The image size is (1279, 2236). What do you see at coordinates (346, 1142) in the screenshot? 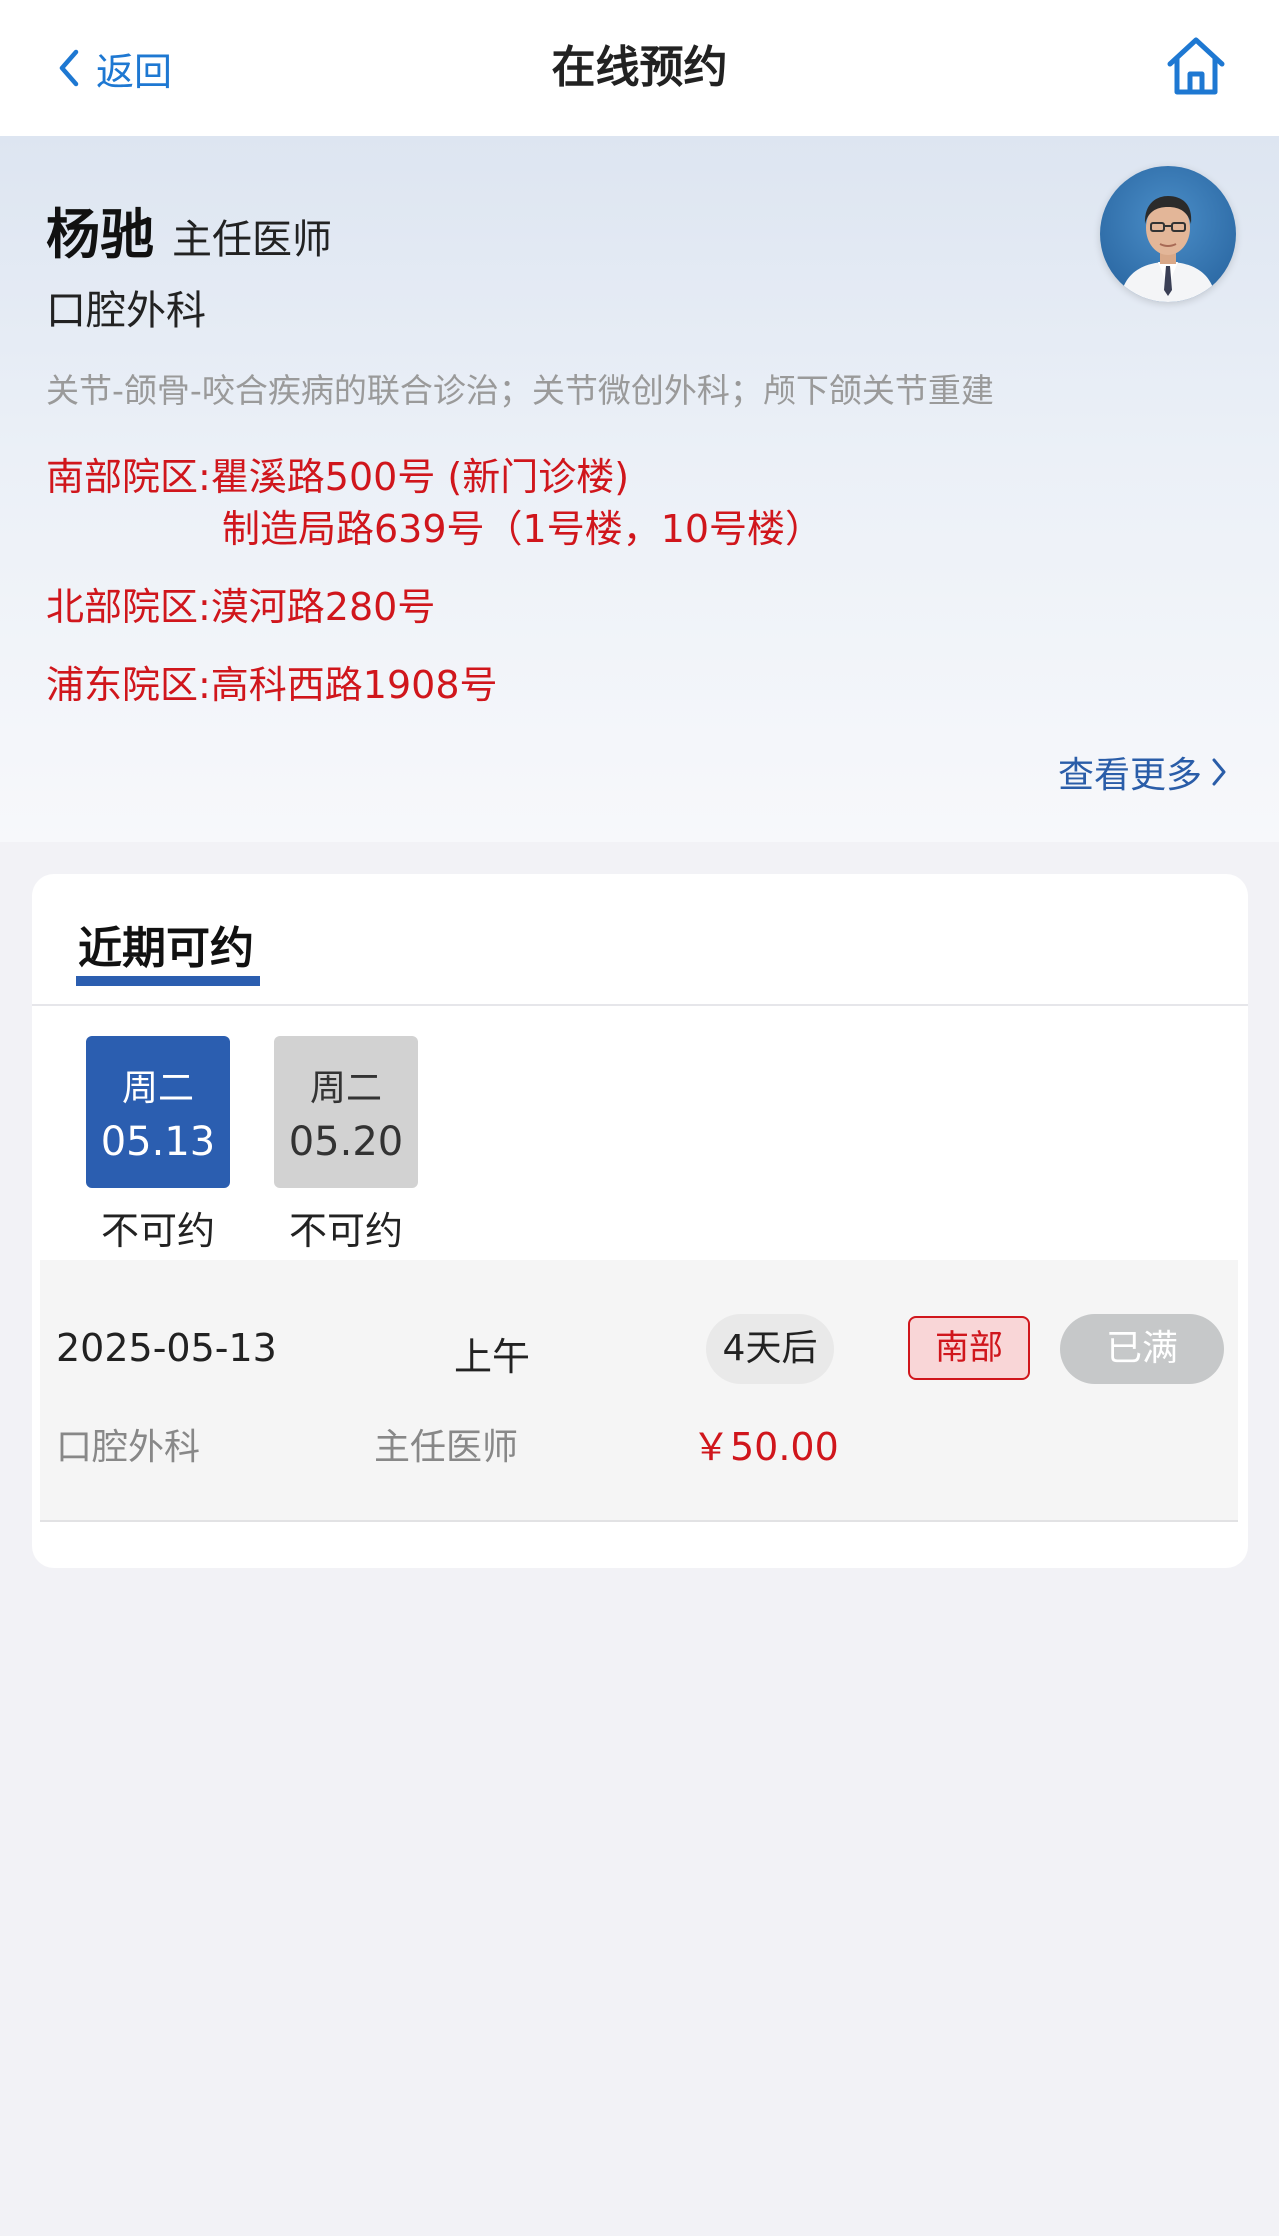
I see `date-value: 05.20` at bounding box center [346, 1142].